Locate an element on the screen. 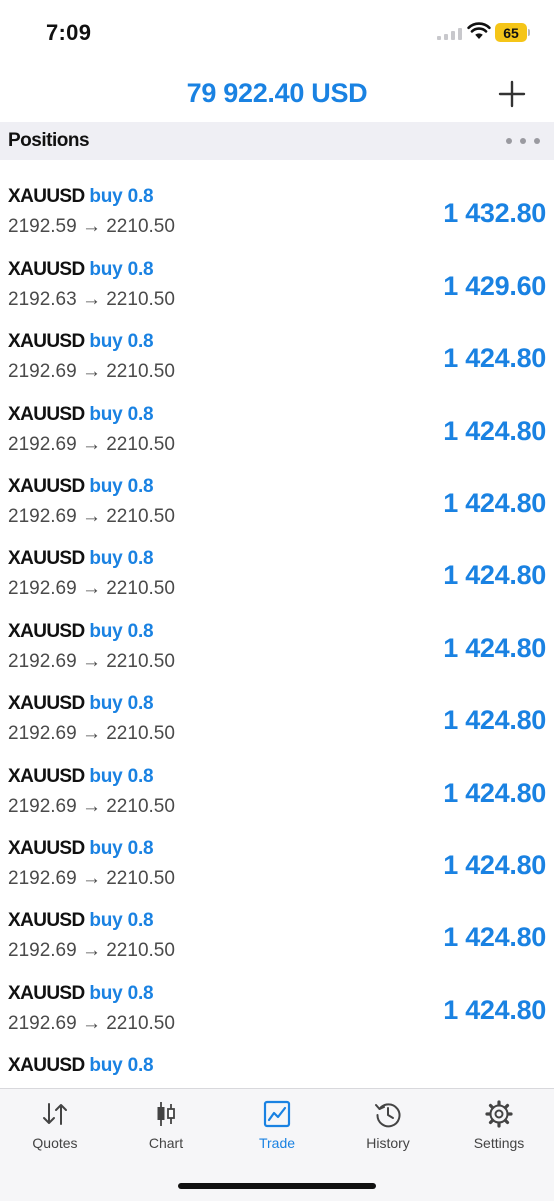 Image resolution: width=554 pixels, height=1201 pixels. battery-indicator: 65 is located at coordinates (511, 32).